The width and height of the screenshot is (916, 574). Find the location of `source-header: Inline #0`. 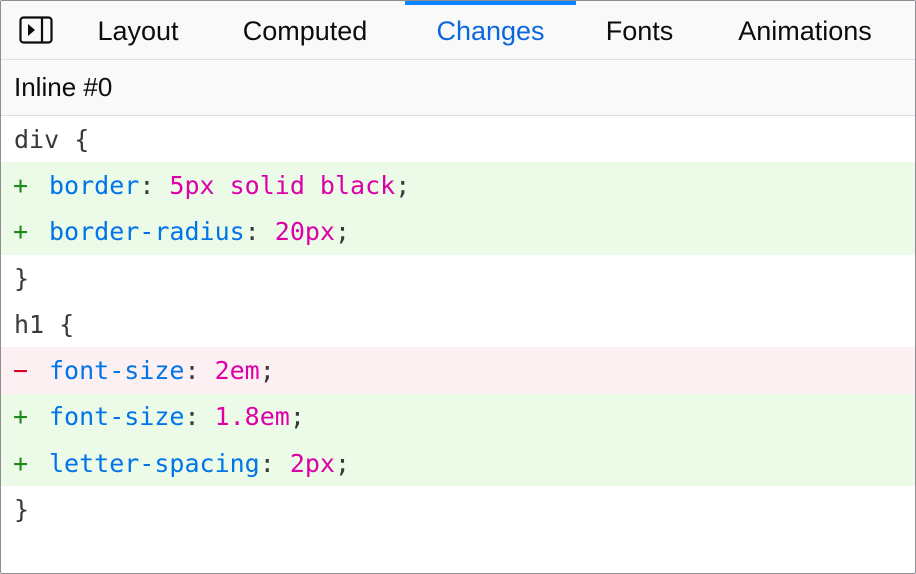

source-header: Inline #0 is located at coordinates (458, 88).